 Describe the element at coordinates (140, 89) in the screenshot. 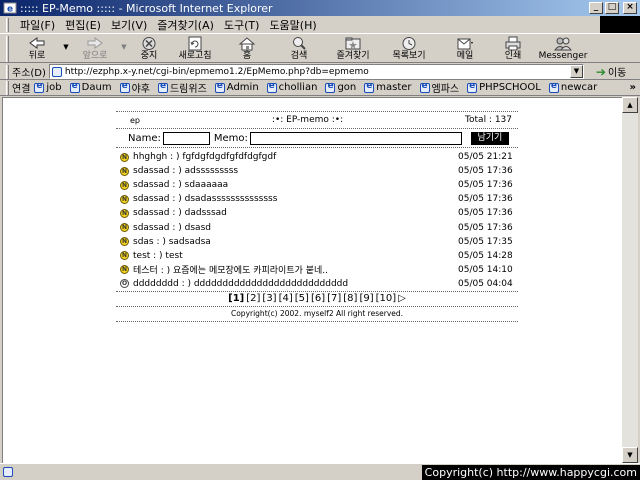

I see `link-label: 야후` at that location.